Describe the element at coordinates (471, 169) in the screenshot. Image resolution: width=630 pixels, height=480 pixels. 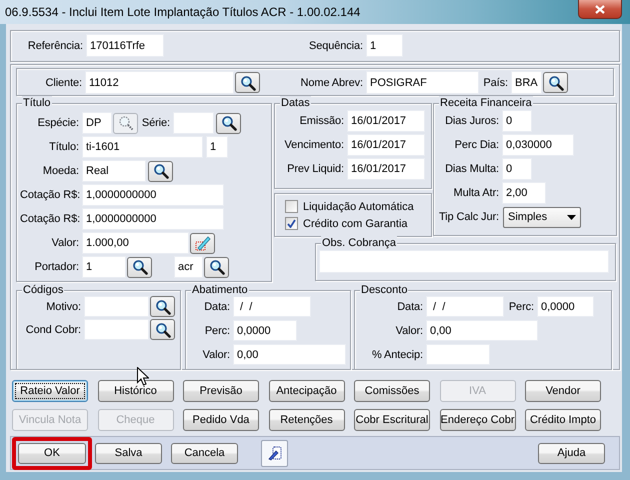
I see `field-label: Dias Multa:` at that location.